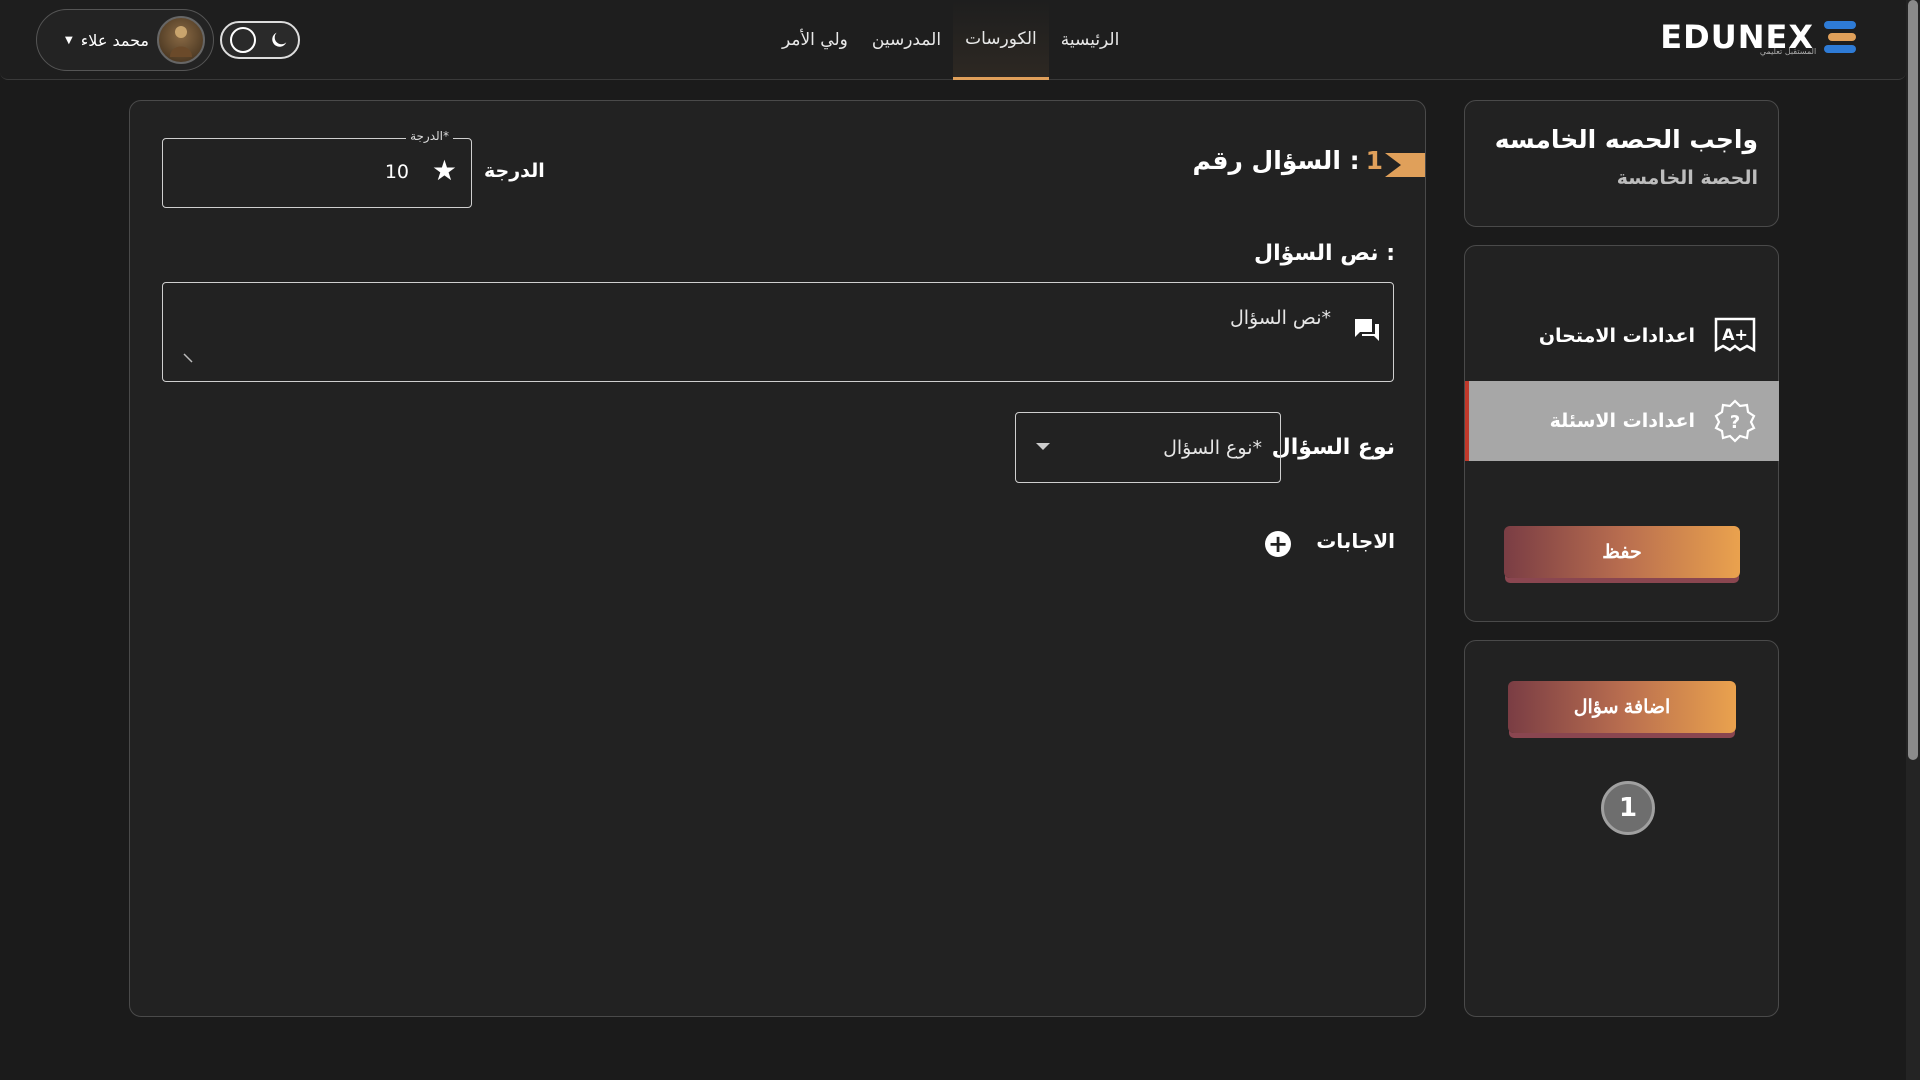 The image size is (1920, 1080). I want to click on moon-icon, so click(279, 39).